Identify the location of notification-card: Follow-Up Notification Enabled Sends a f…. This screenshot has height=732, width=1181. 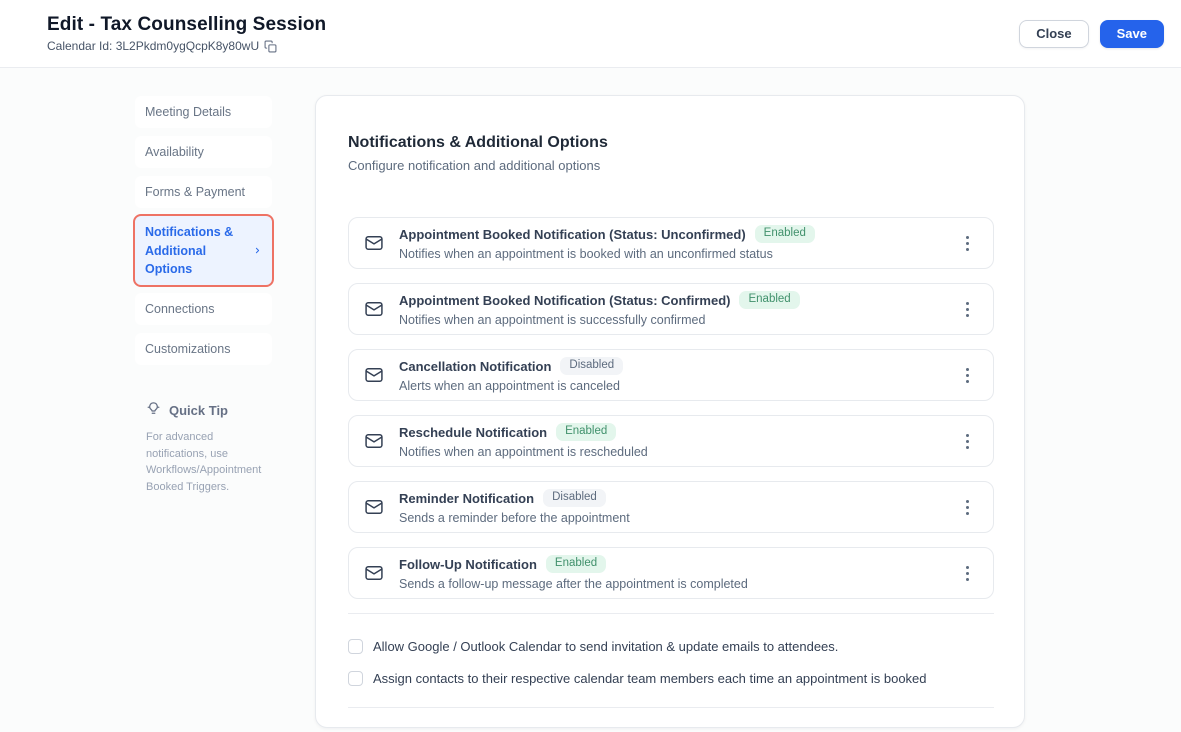
(671, 573).